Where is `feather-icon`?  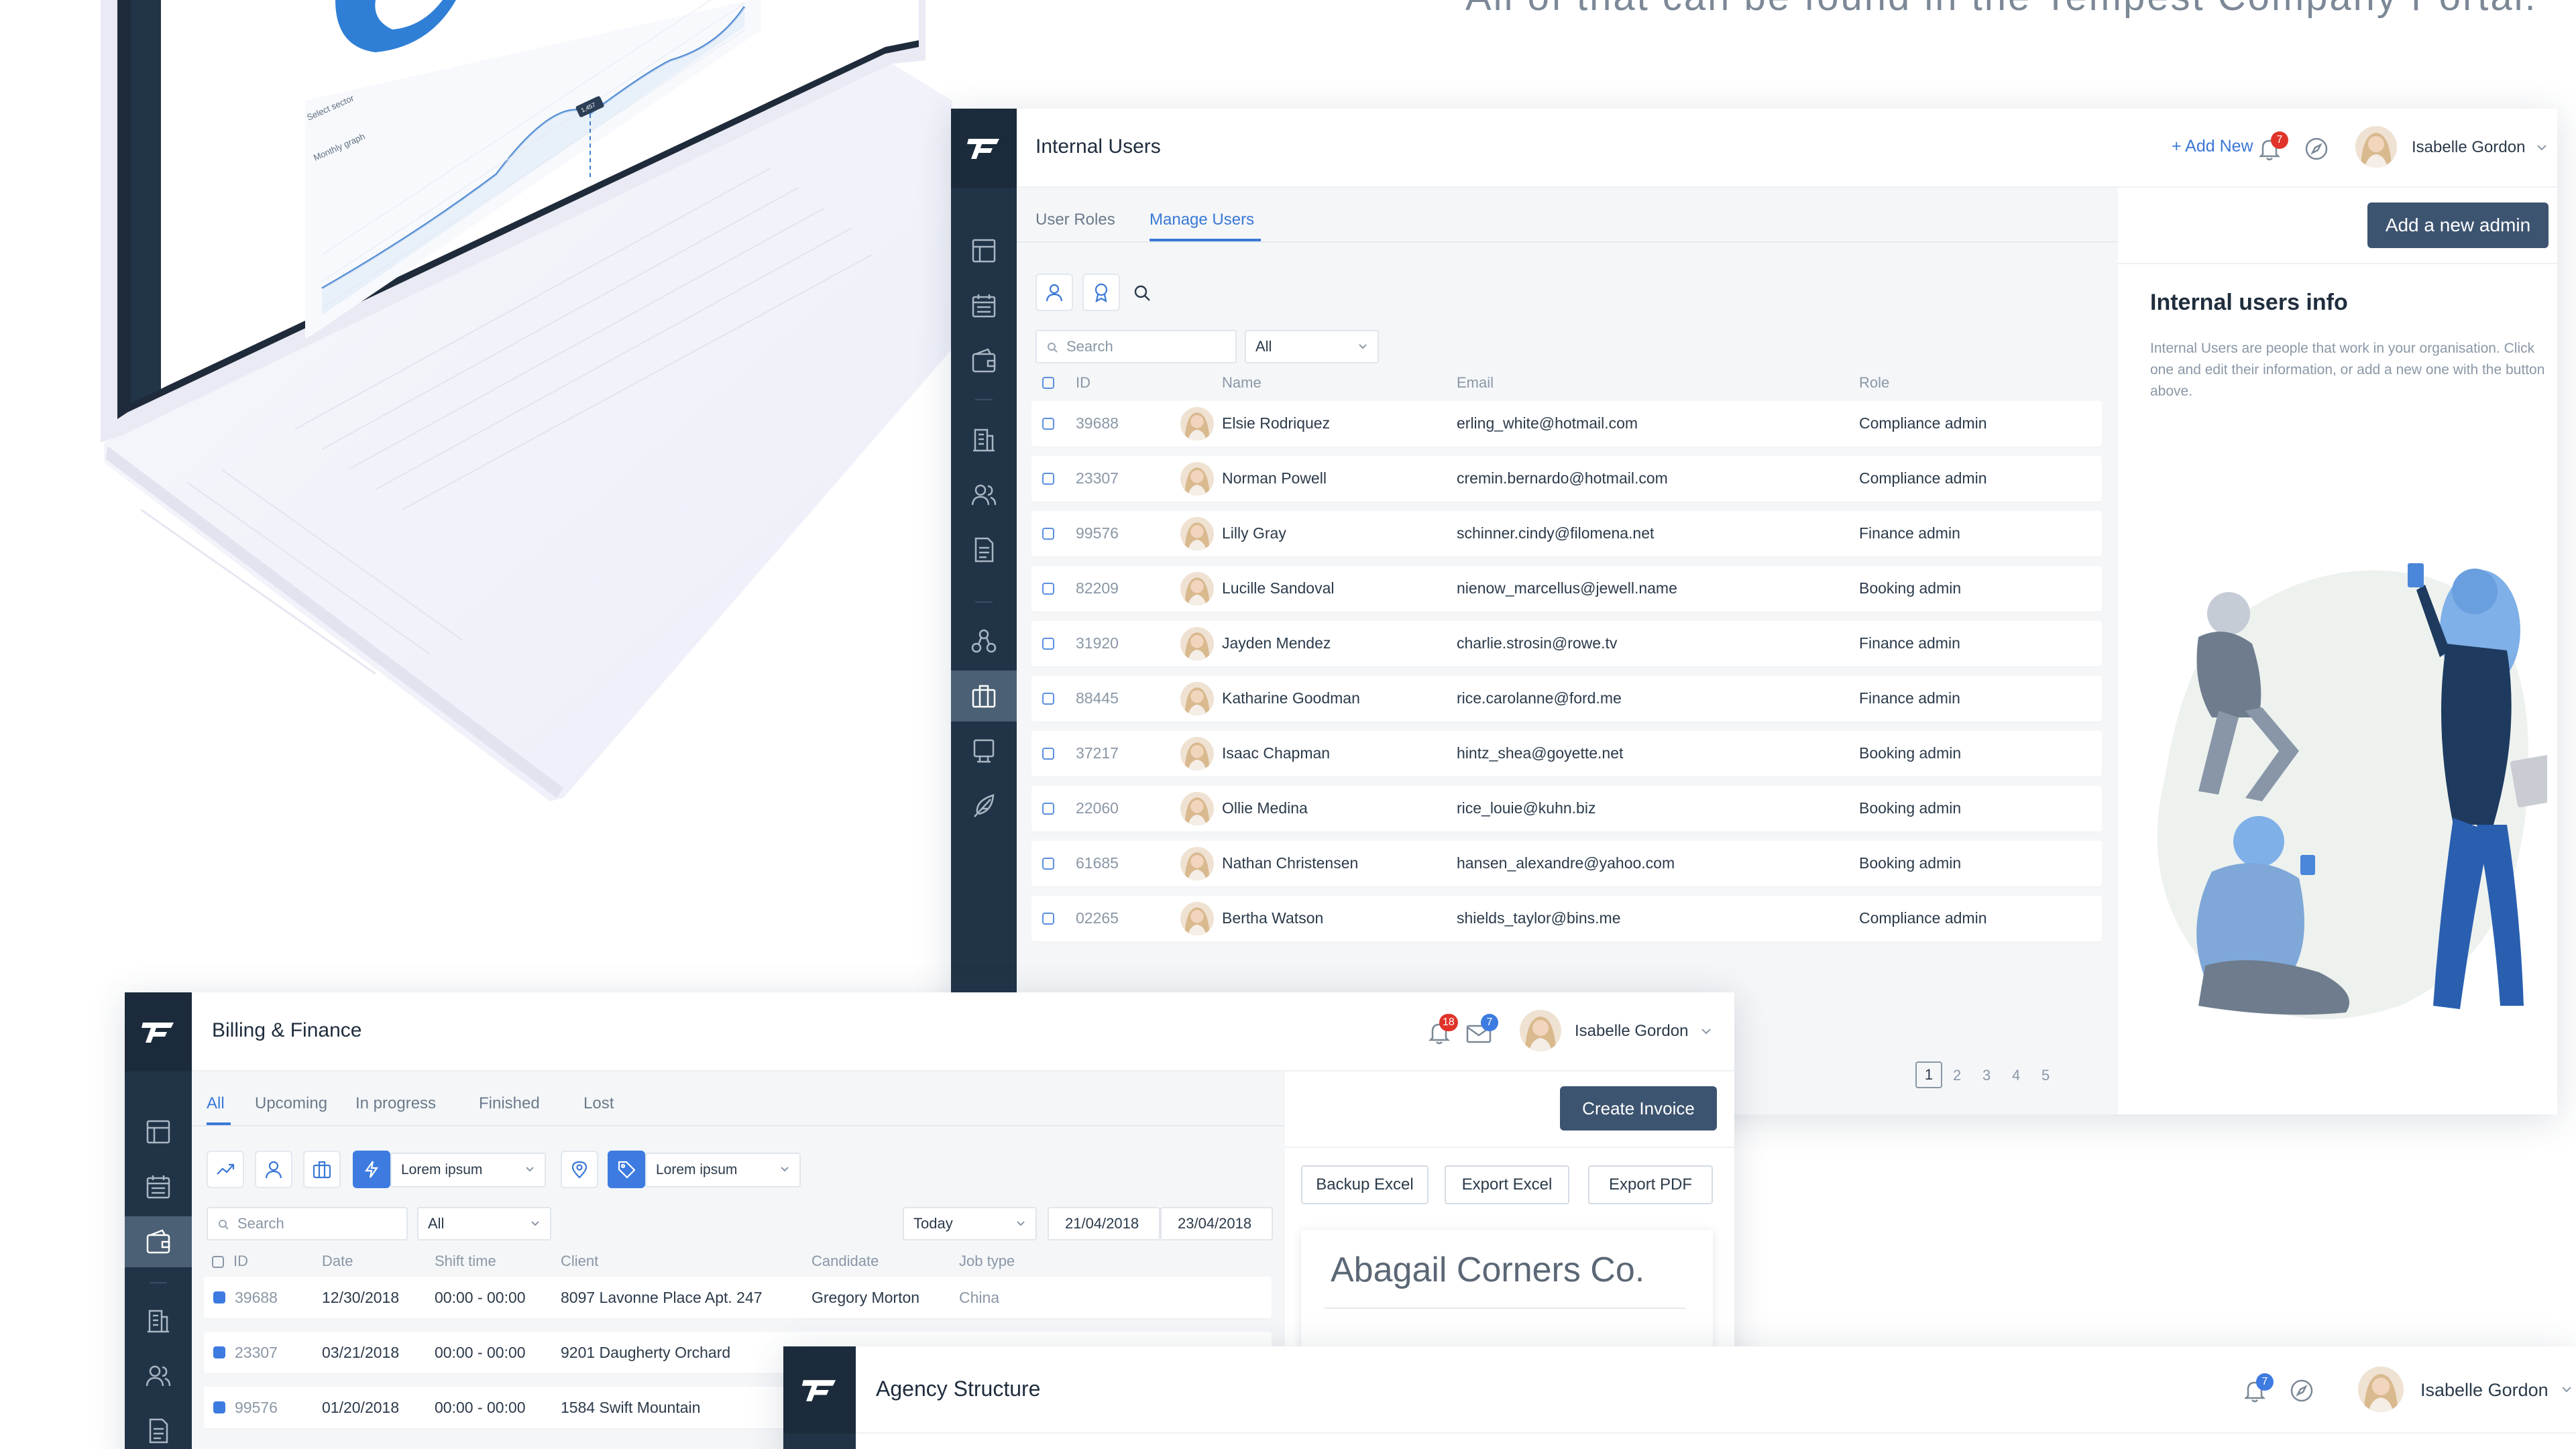 feather-icon is located at coordinates (984, 806).